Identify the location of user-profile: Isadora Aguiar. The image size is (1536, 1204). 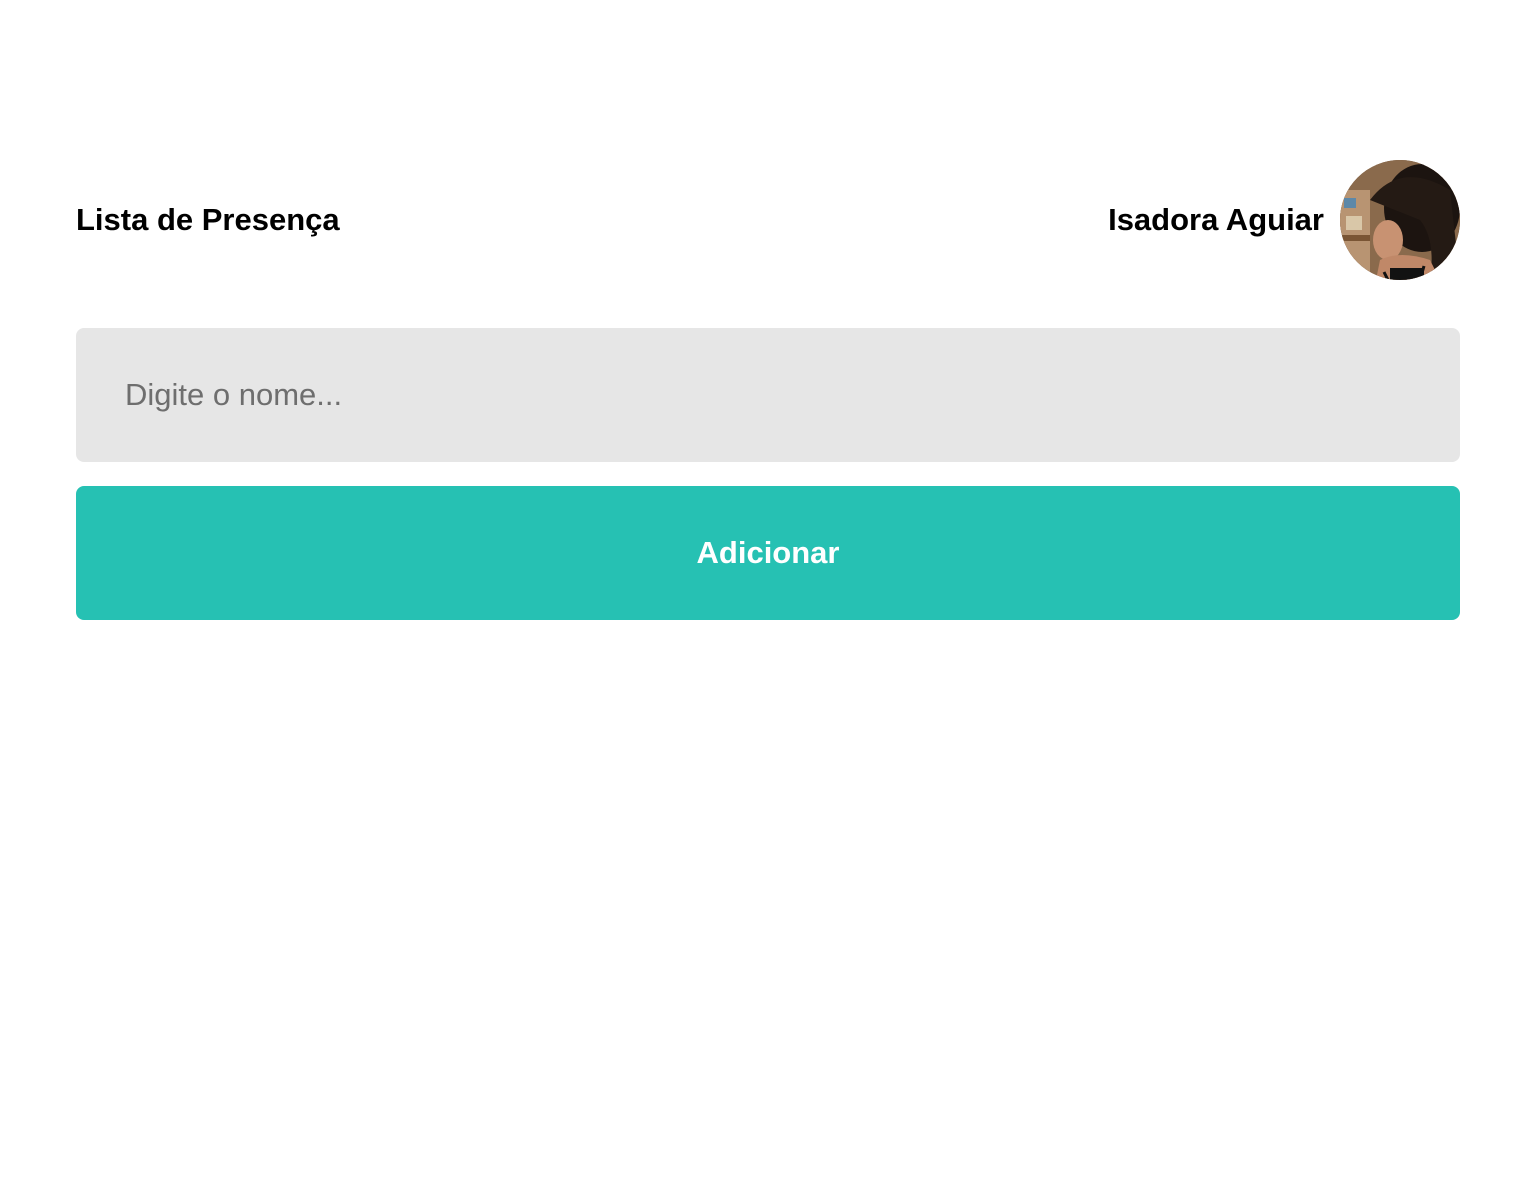
(1284, 220).